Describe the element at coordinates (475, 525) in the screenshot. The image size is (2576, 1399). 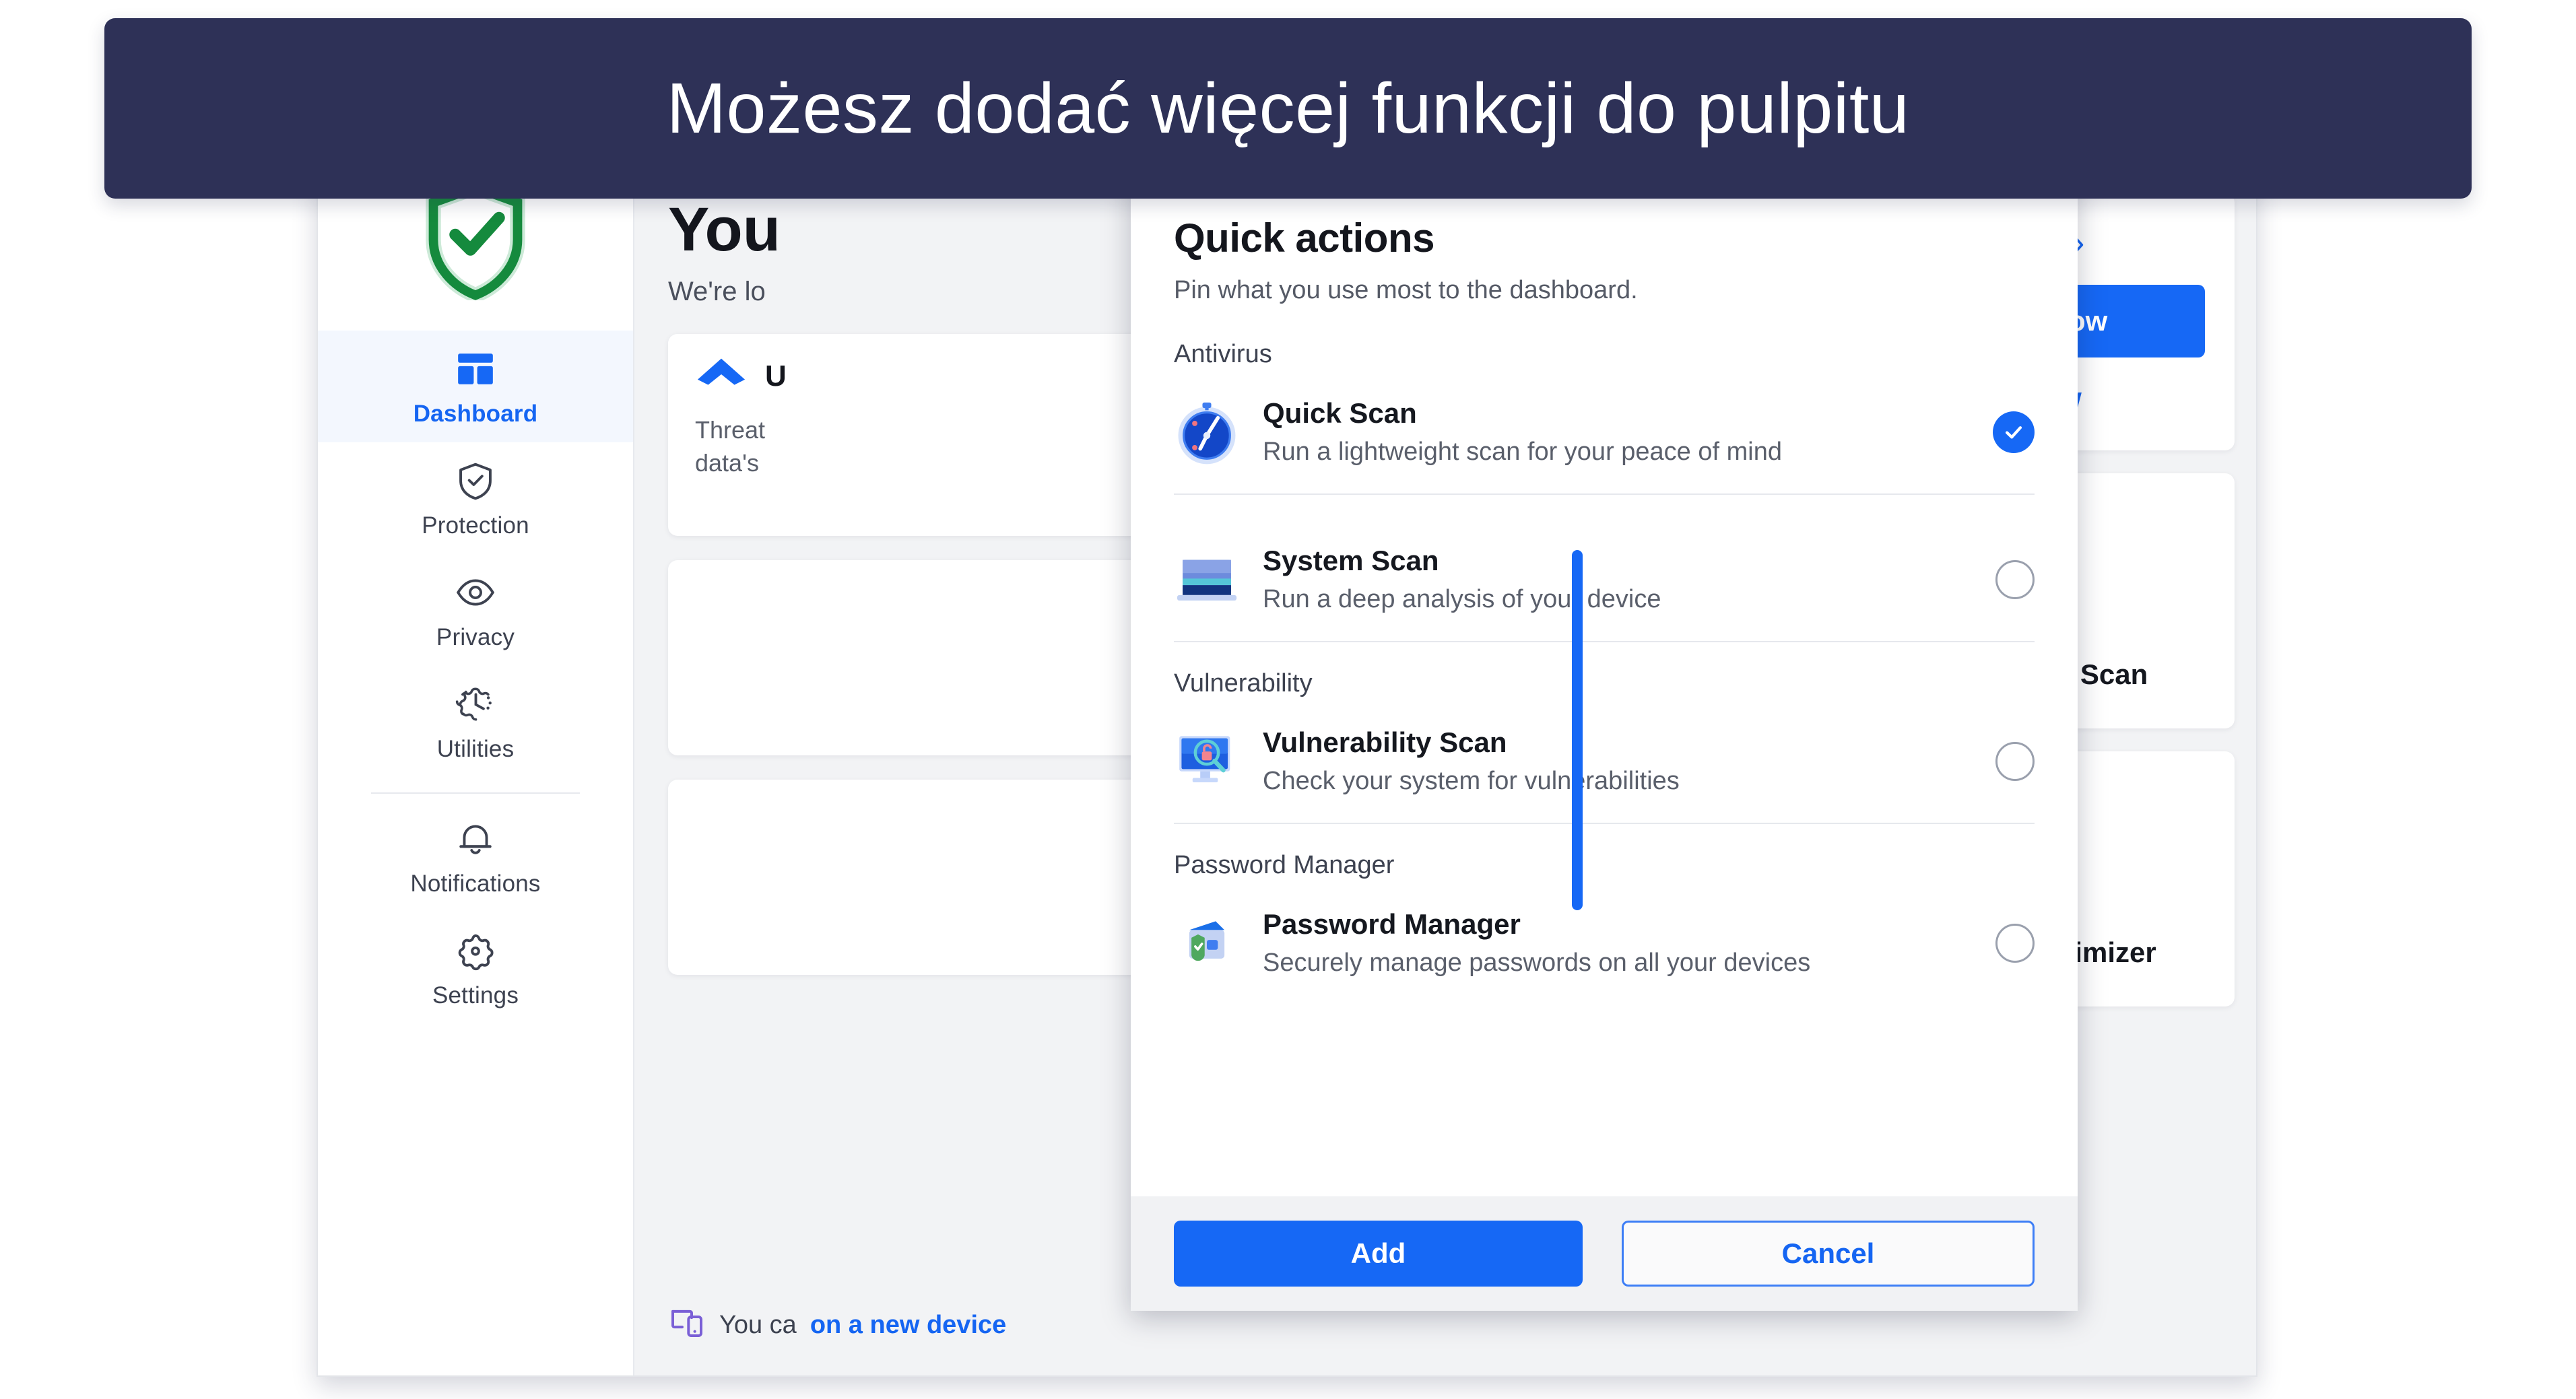
I see `sidebar-item-label: Protection` at that location.